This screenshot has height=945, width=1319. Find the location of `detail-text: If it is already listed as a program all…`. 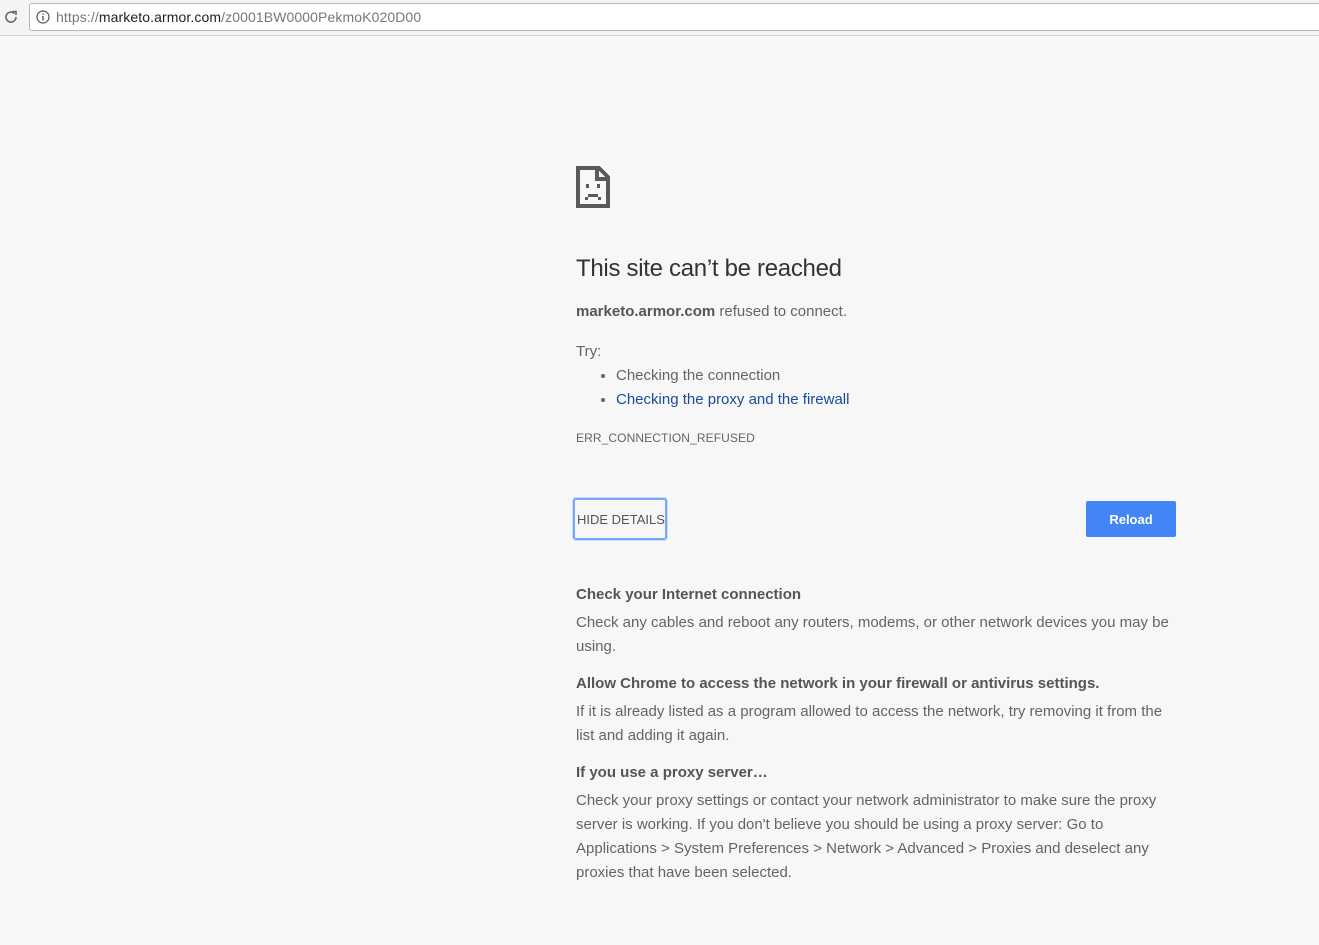

detail-text: If it is already listed as a program all… is located at coordinates (869, 723).